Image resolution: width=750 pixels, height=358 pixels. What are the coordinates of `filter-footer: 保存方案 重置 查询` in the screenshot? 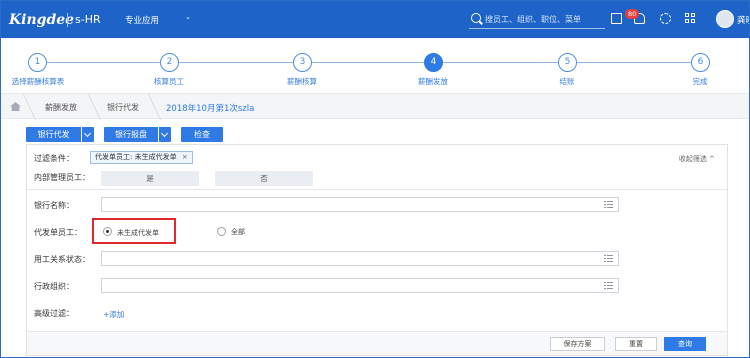 It's located at (377, 343).